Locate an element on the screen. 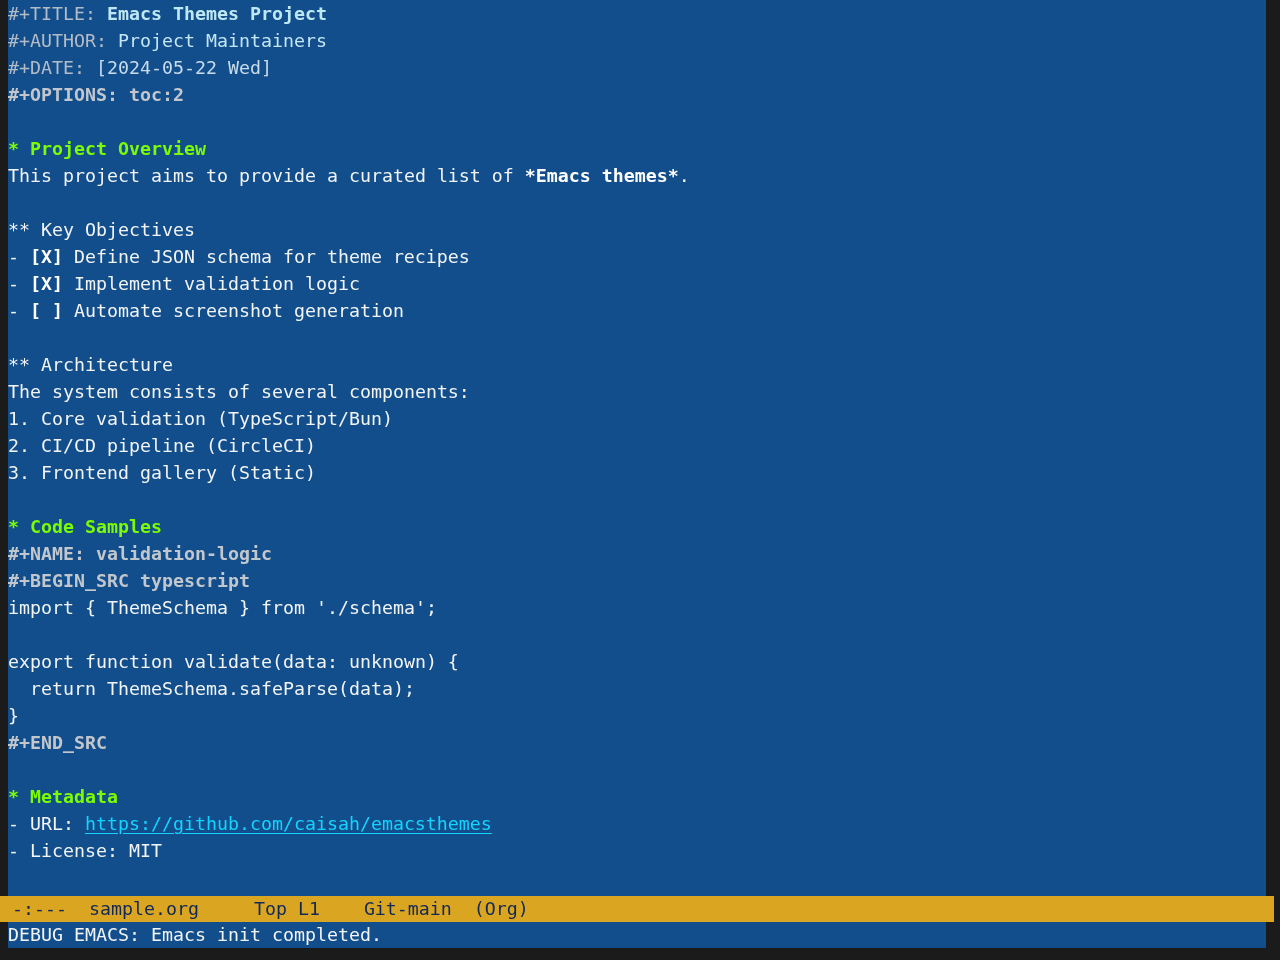 The image size is (1280, 960). keyword-line: #+NAME: validation-logic is located at coordinates (140, 554).